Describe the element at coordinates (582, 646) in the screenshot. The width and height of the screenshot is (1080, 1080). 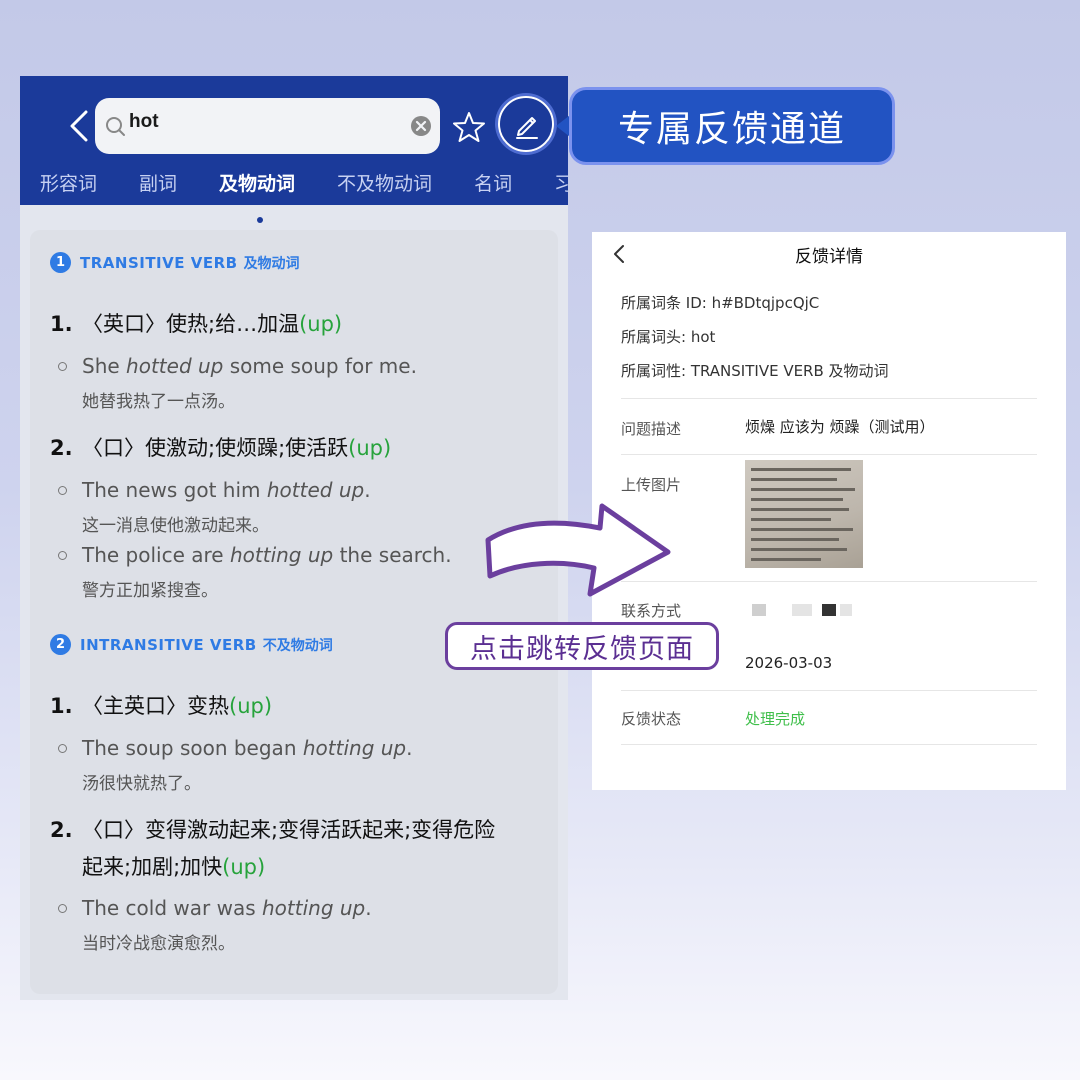
I see `feedback-link-label: 点击跳转反馈页面` at that location.